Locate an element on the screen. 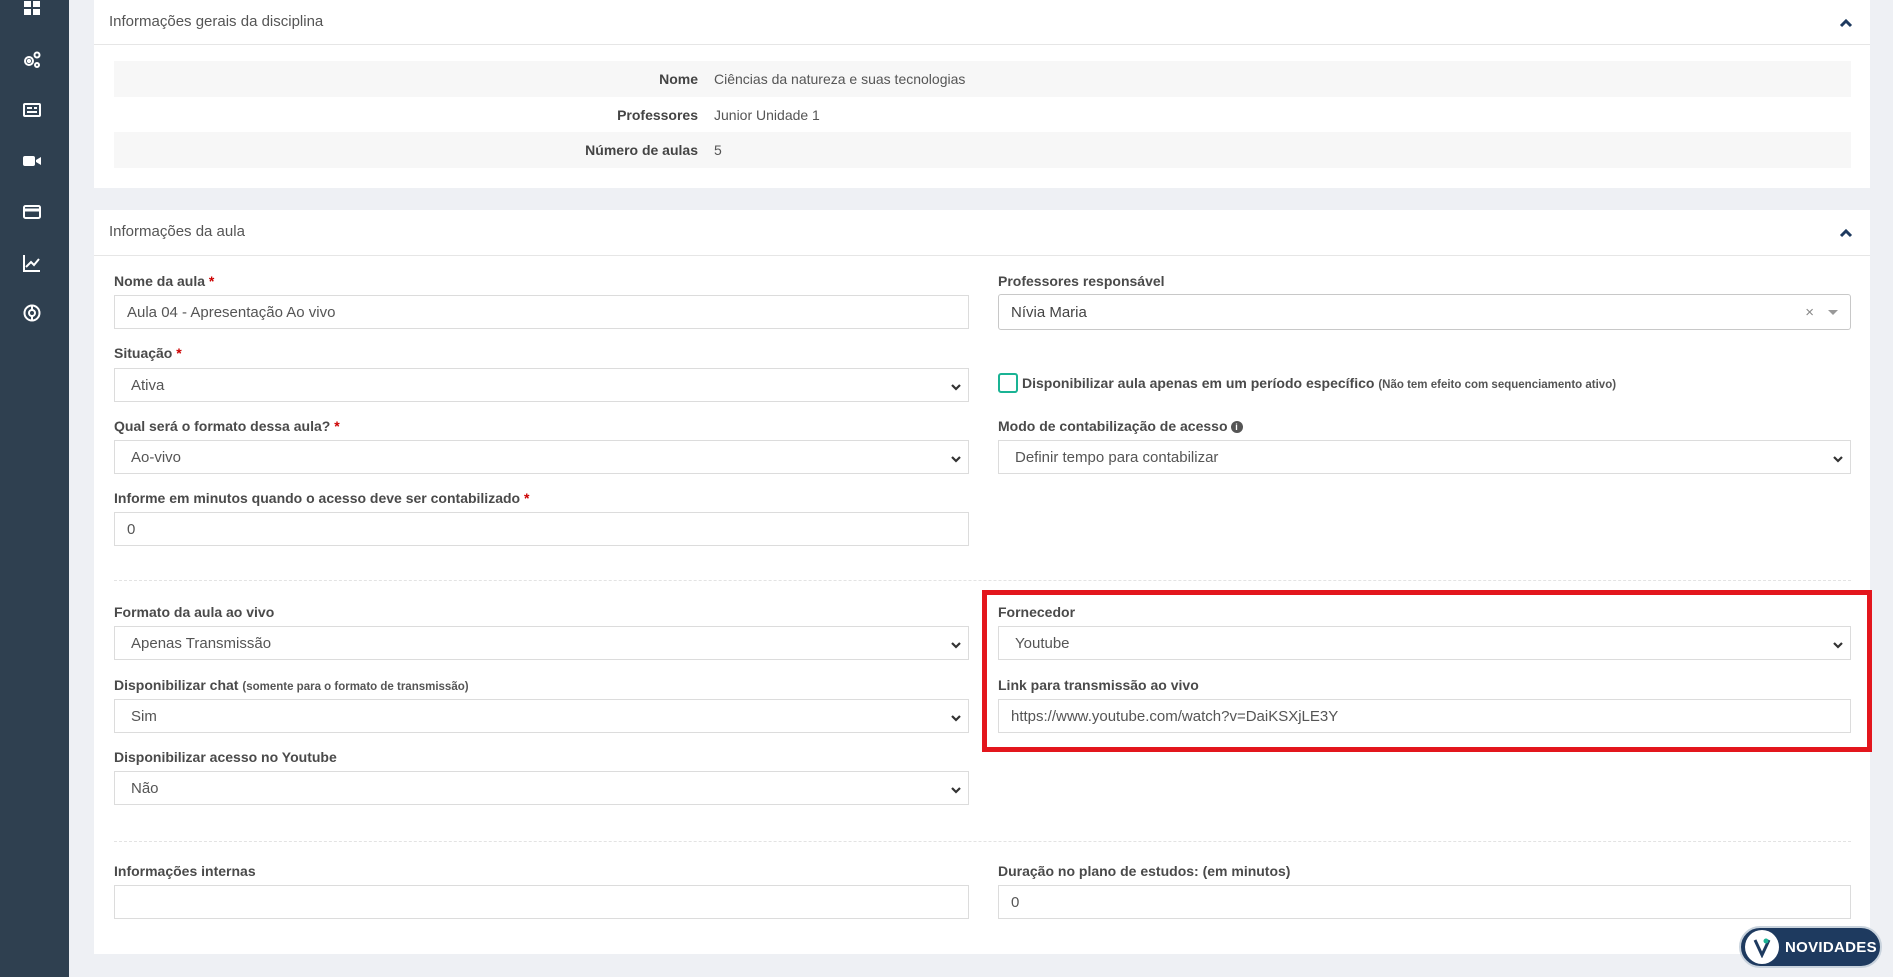  status-select: Ativa is located at coordinates (541, 385).